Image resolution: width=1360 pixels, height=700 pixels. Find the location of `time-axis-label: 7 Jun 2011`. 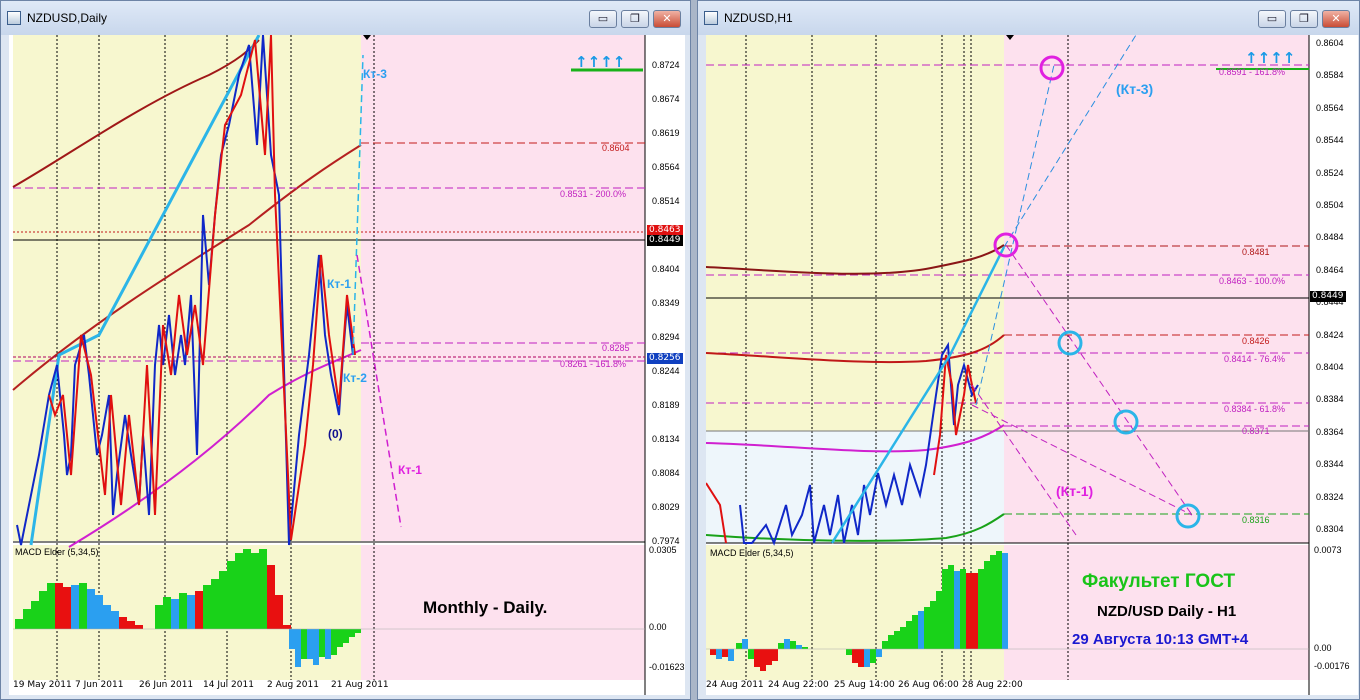

time-axis-label: 7 Jun 2011 is located at coordinates (99, 685).